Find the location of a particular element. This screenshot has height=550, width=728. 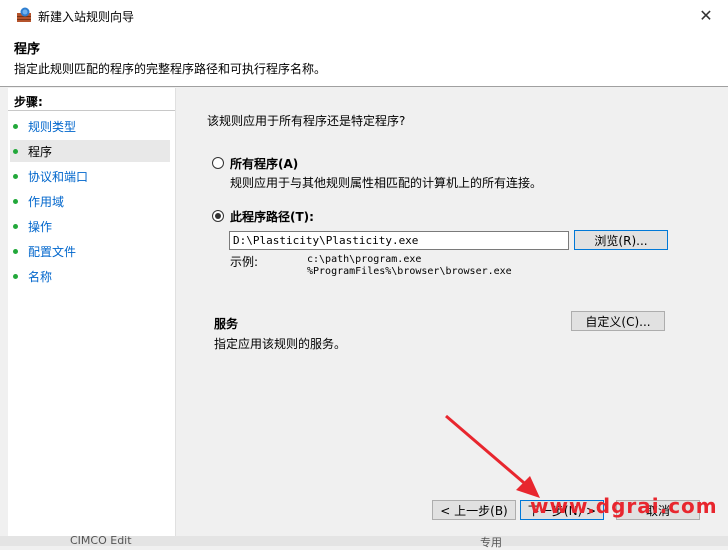

question-text: 该规则应用于所有程序还是特定程序? is located at coordinates (306, 121).